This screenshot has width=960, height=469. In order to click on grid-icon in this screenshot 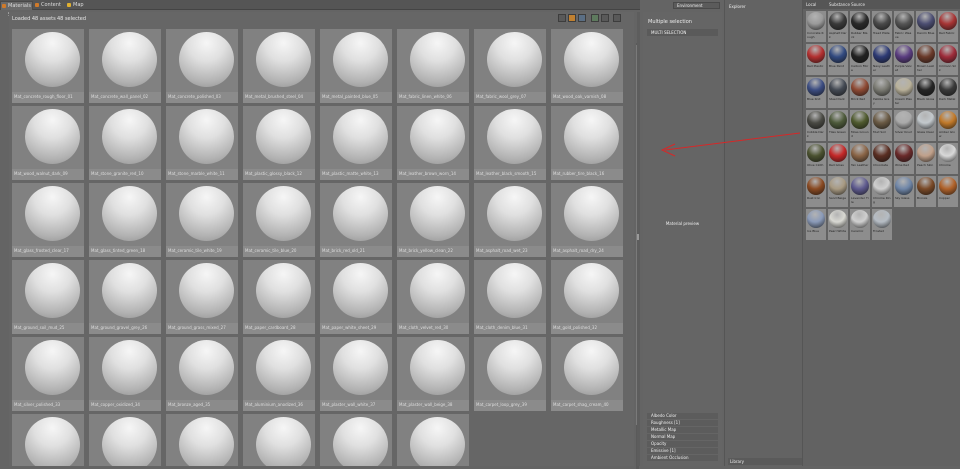, I will do `click(595, 18)`.